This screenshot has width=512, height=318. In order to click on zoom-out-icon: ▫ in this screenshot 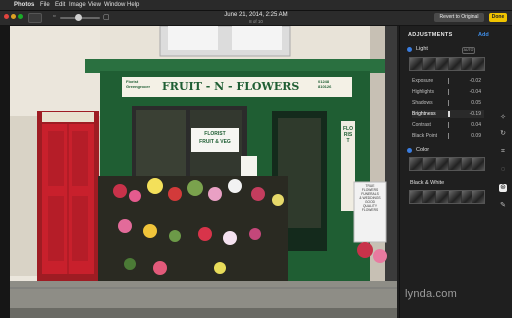, I will do `click(54, 16)`.